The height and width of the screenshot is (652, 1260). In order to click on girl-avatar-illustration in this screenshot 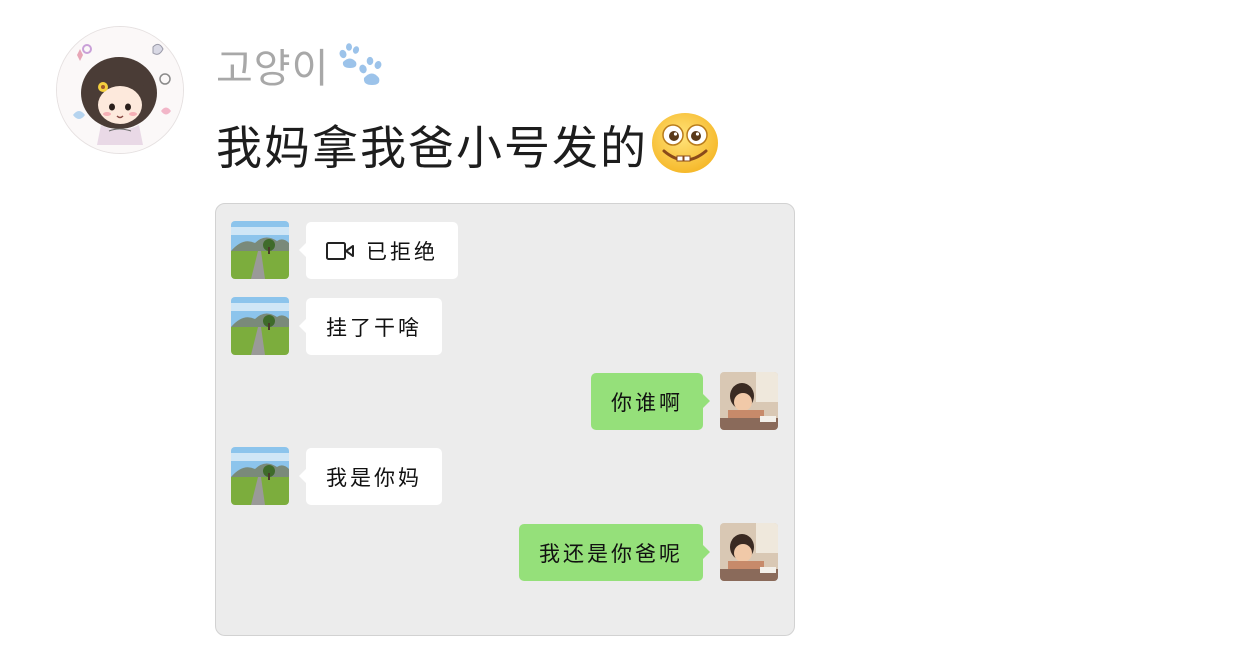, I will do `click(120, 90)`.